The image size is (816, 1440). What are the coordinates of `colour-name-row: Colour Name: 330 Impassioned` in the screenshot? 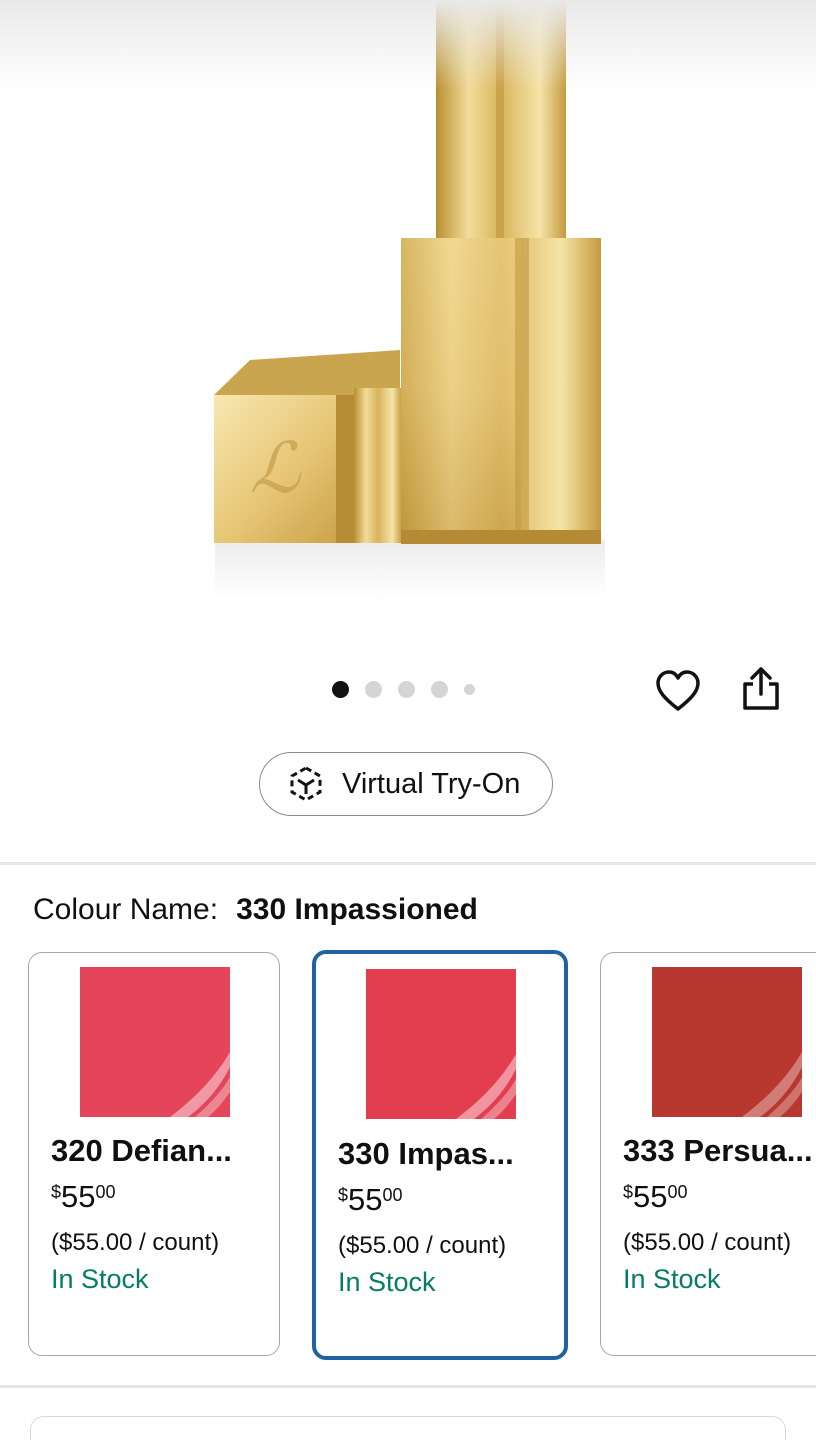 It's located at (255, 910).